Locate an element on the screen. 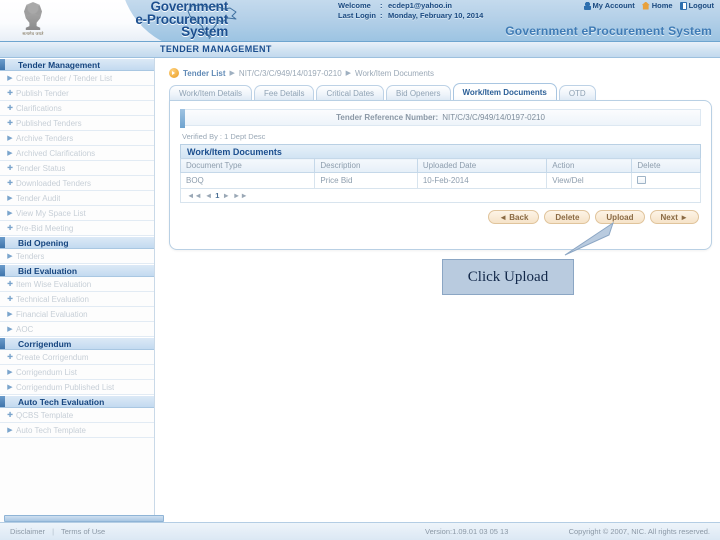 The image size is (720, 540). pager-prev: ◄ is located at coordinates (208, 195).